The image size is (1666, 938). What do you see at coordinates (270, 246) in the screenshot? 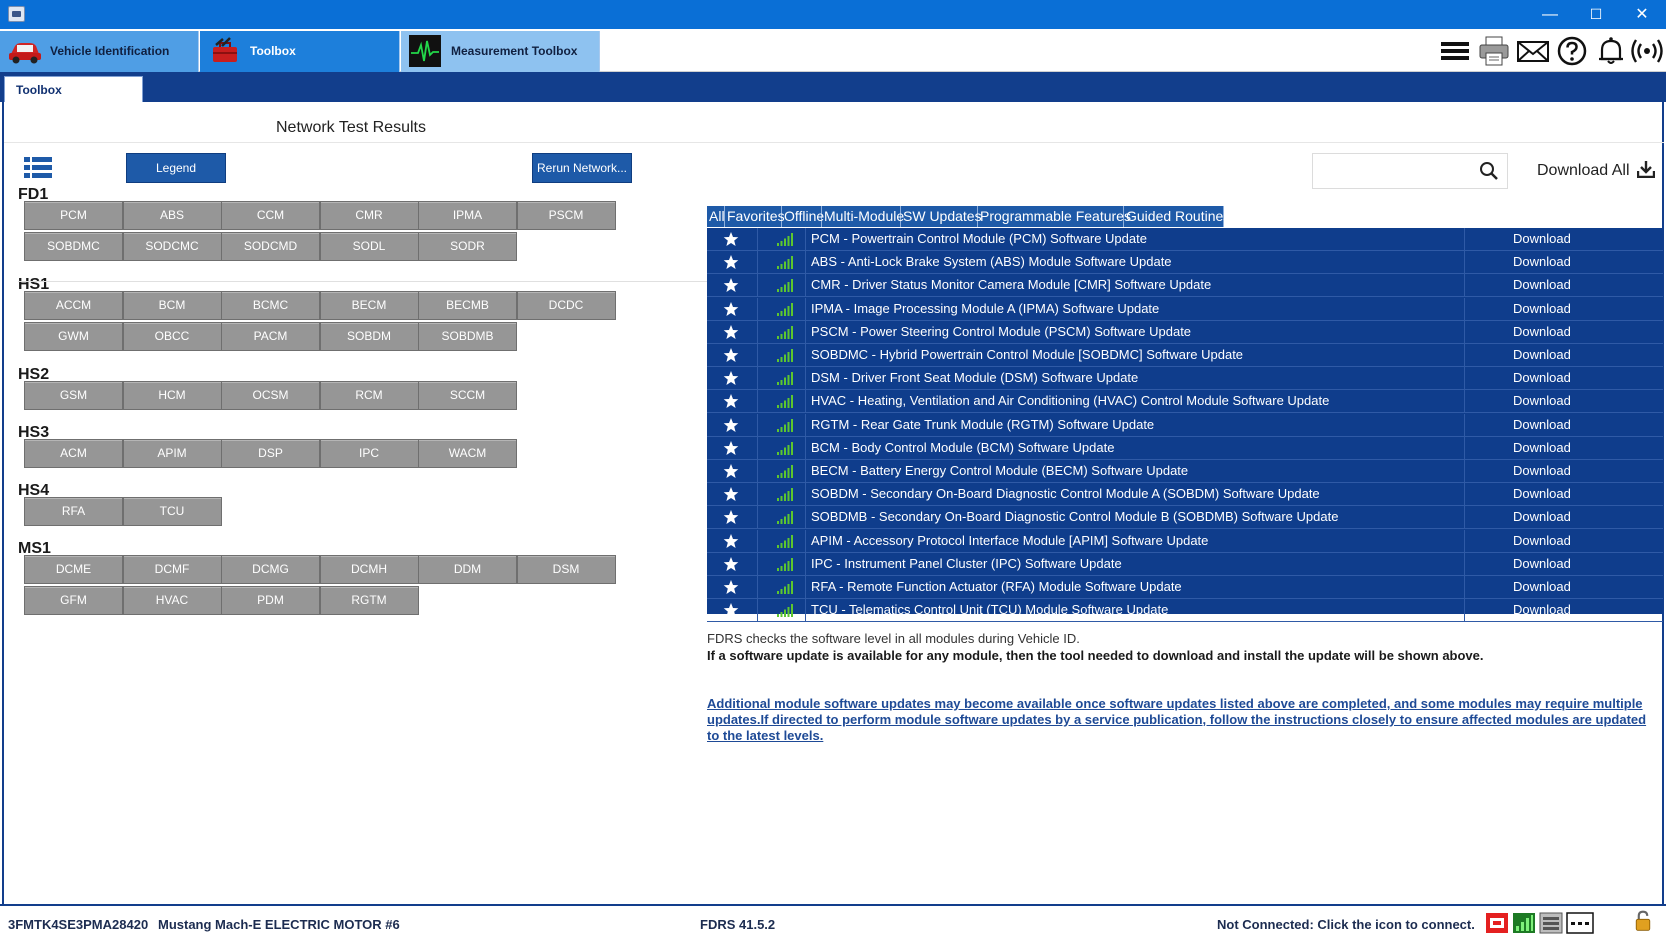
I see `module-button: SODCMD` at bounding box center [270, 246].